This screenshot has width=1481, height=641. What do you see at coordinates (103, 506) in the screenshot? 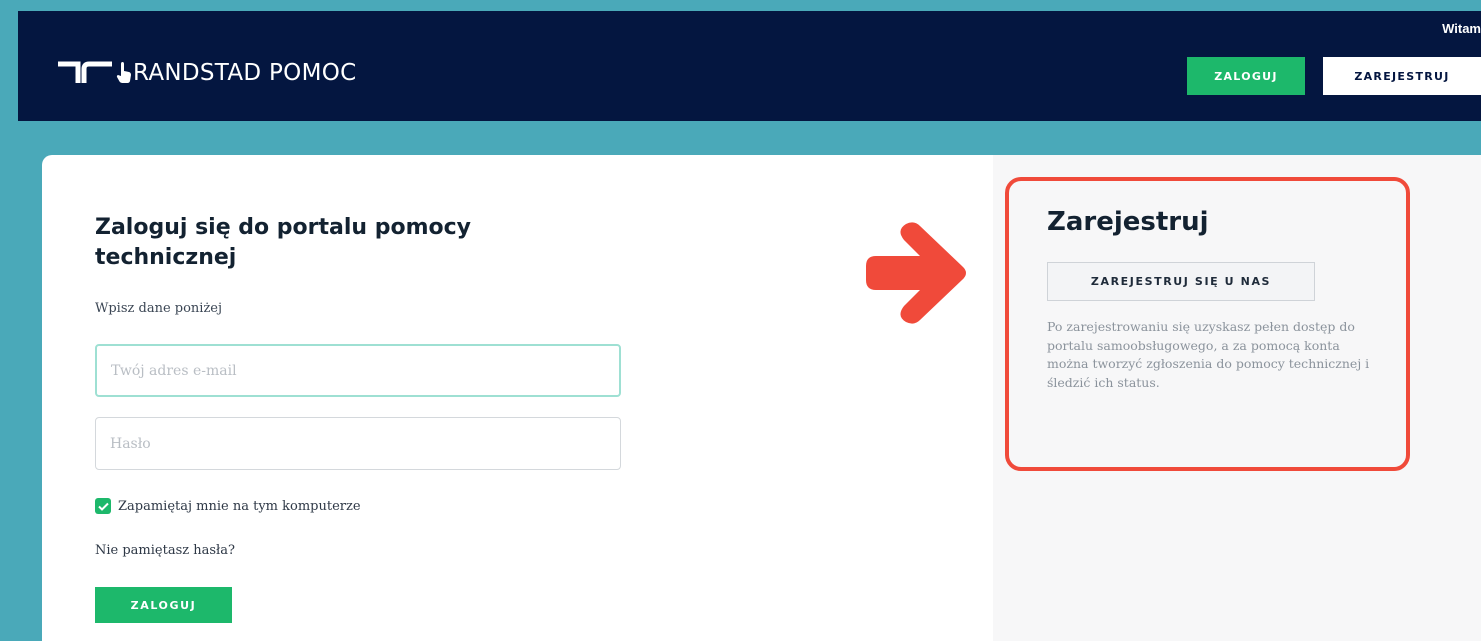
I see `checkmark-icon` at bounding box center [103, 506].